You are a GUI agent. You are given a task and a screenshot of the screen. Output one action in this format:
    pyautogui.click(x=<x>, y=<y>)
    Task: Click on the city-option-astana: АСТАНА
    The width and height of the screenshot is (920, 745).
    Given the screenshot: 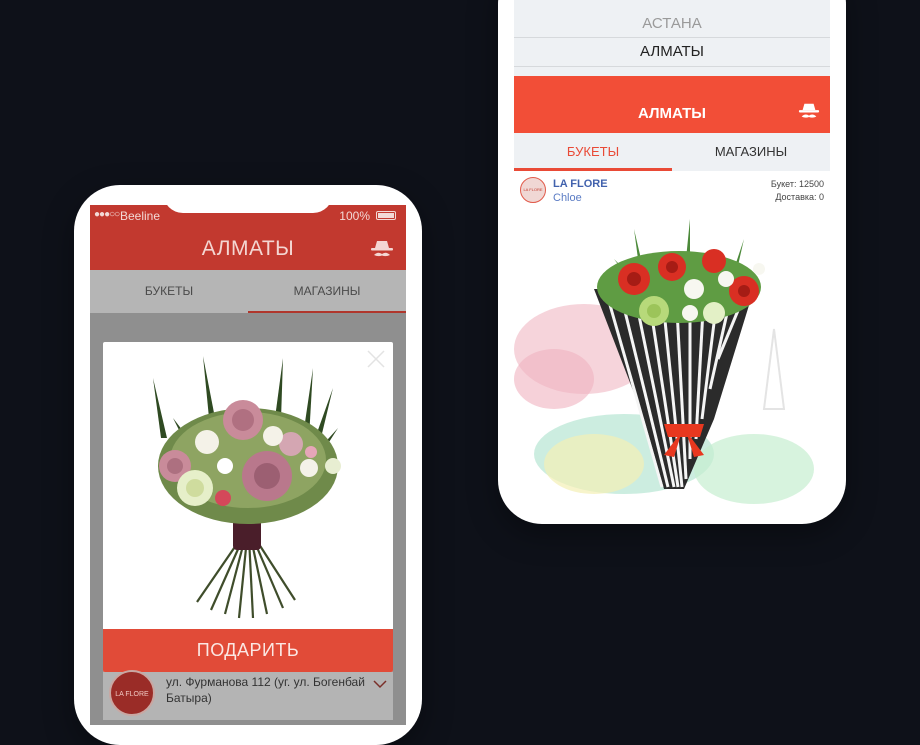 What is the action you would take?
    pyautogui.click(x=672, y=24)
    